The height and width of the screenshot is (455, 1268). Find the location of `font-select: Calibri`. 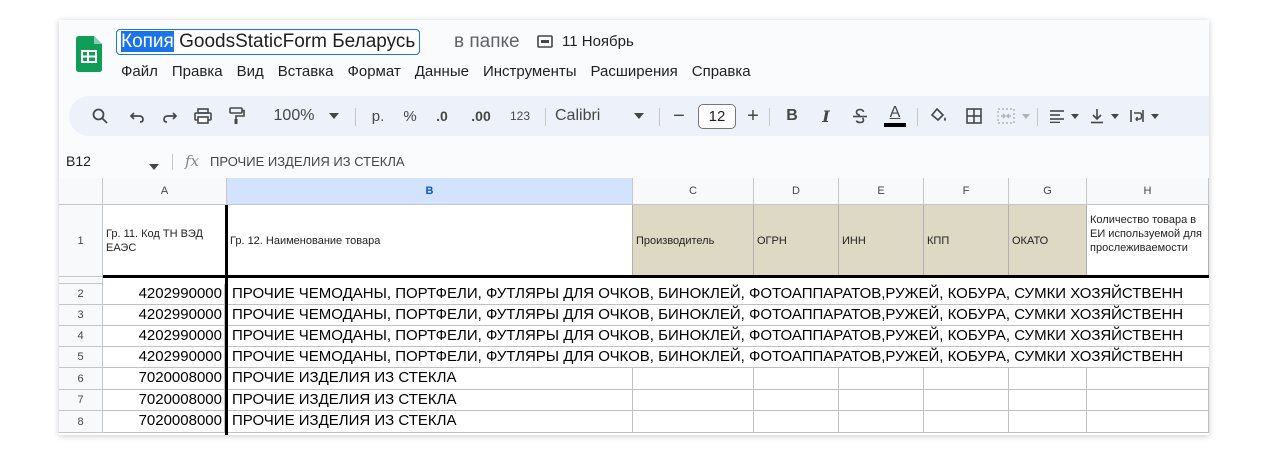

font-select: Calibri is located at coordinates (595, 116).